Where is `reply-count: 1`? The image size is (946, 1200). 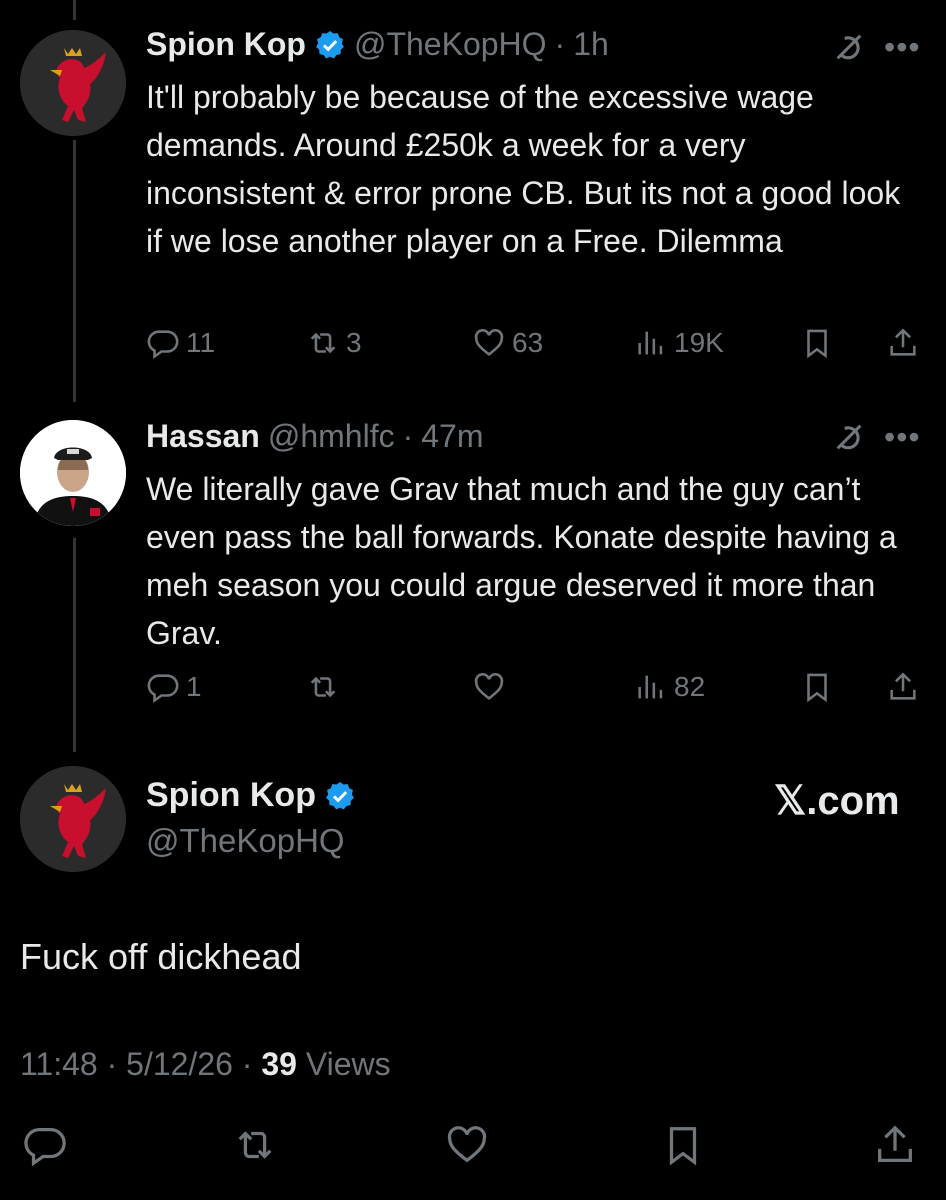
reply-count: 1 is located at coordinates (194, 686).